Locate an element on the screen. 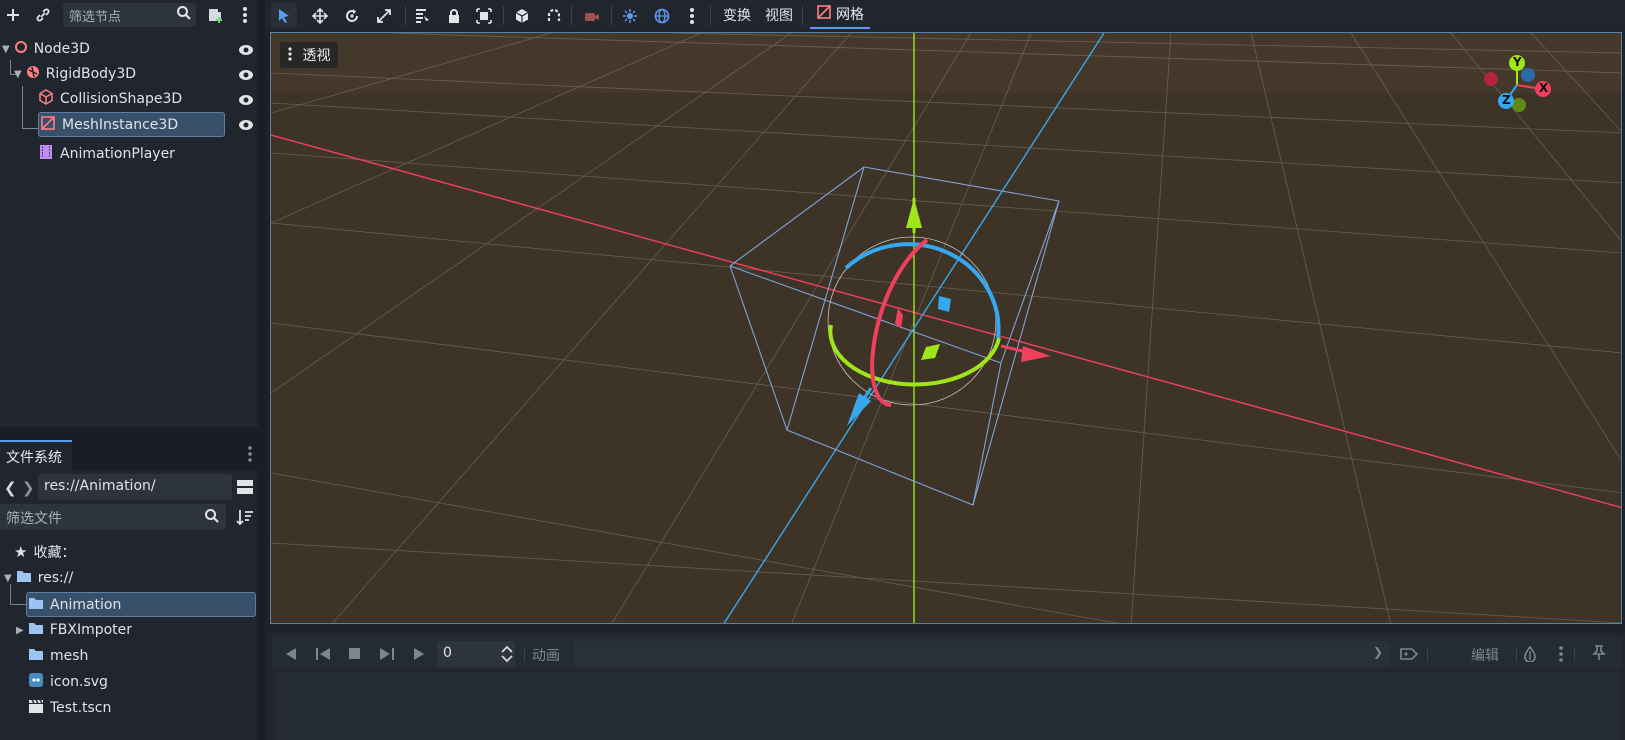  group-icon is located at coordinates (484, 15).